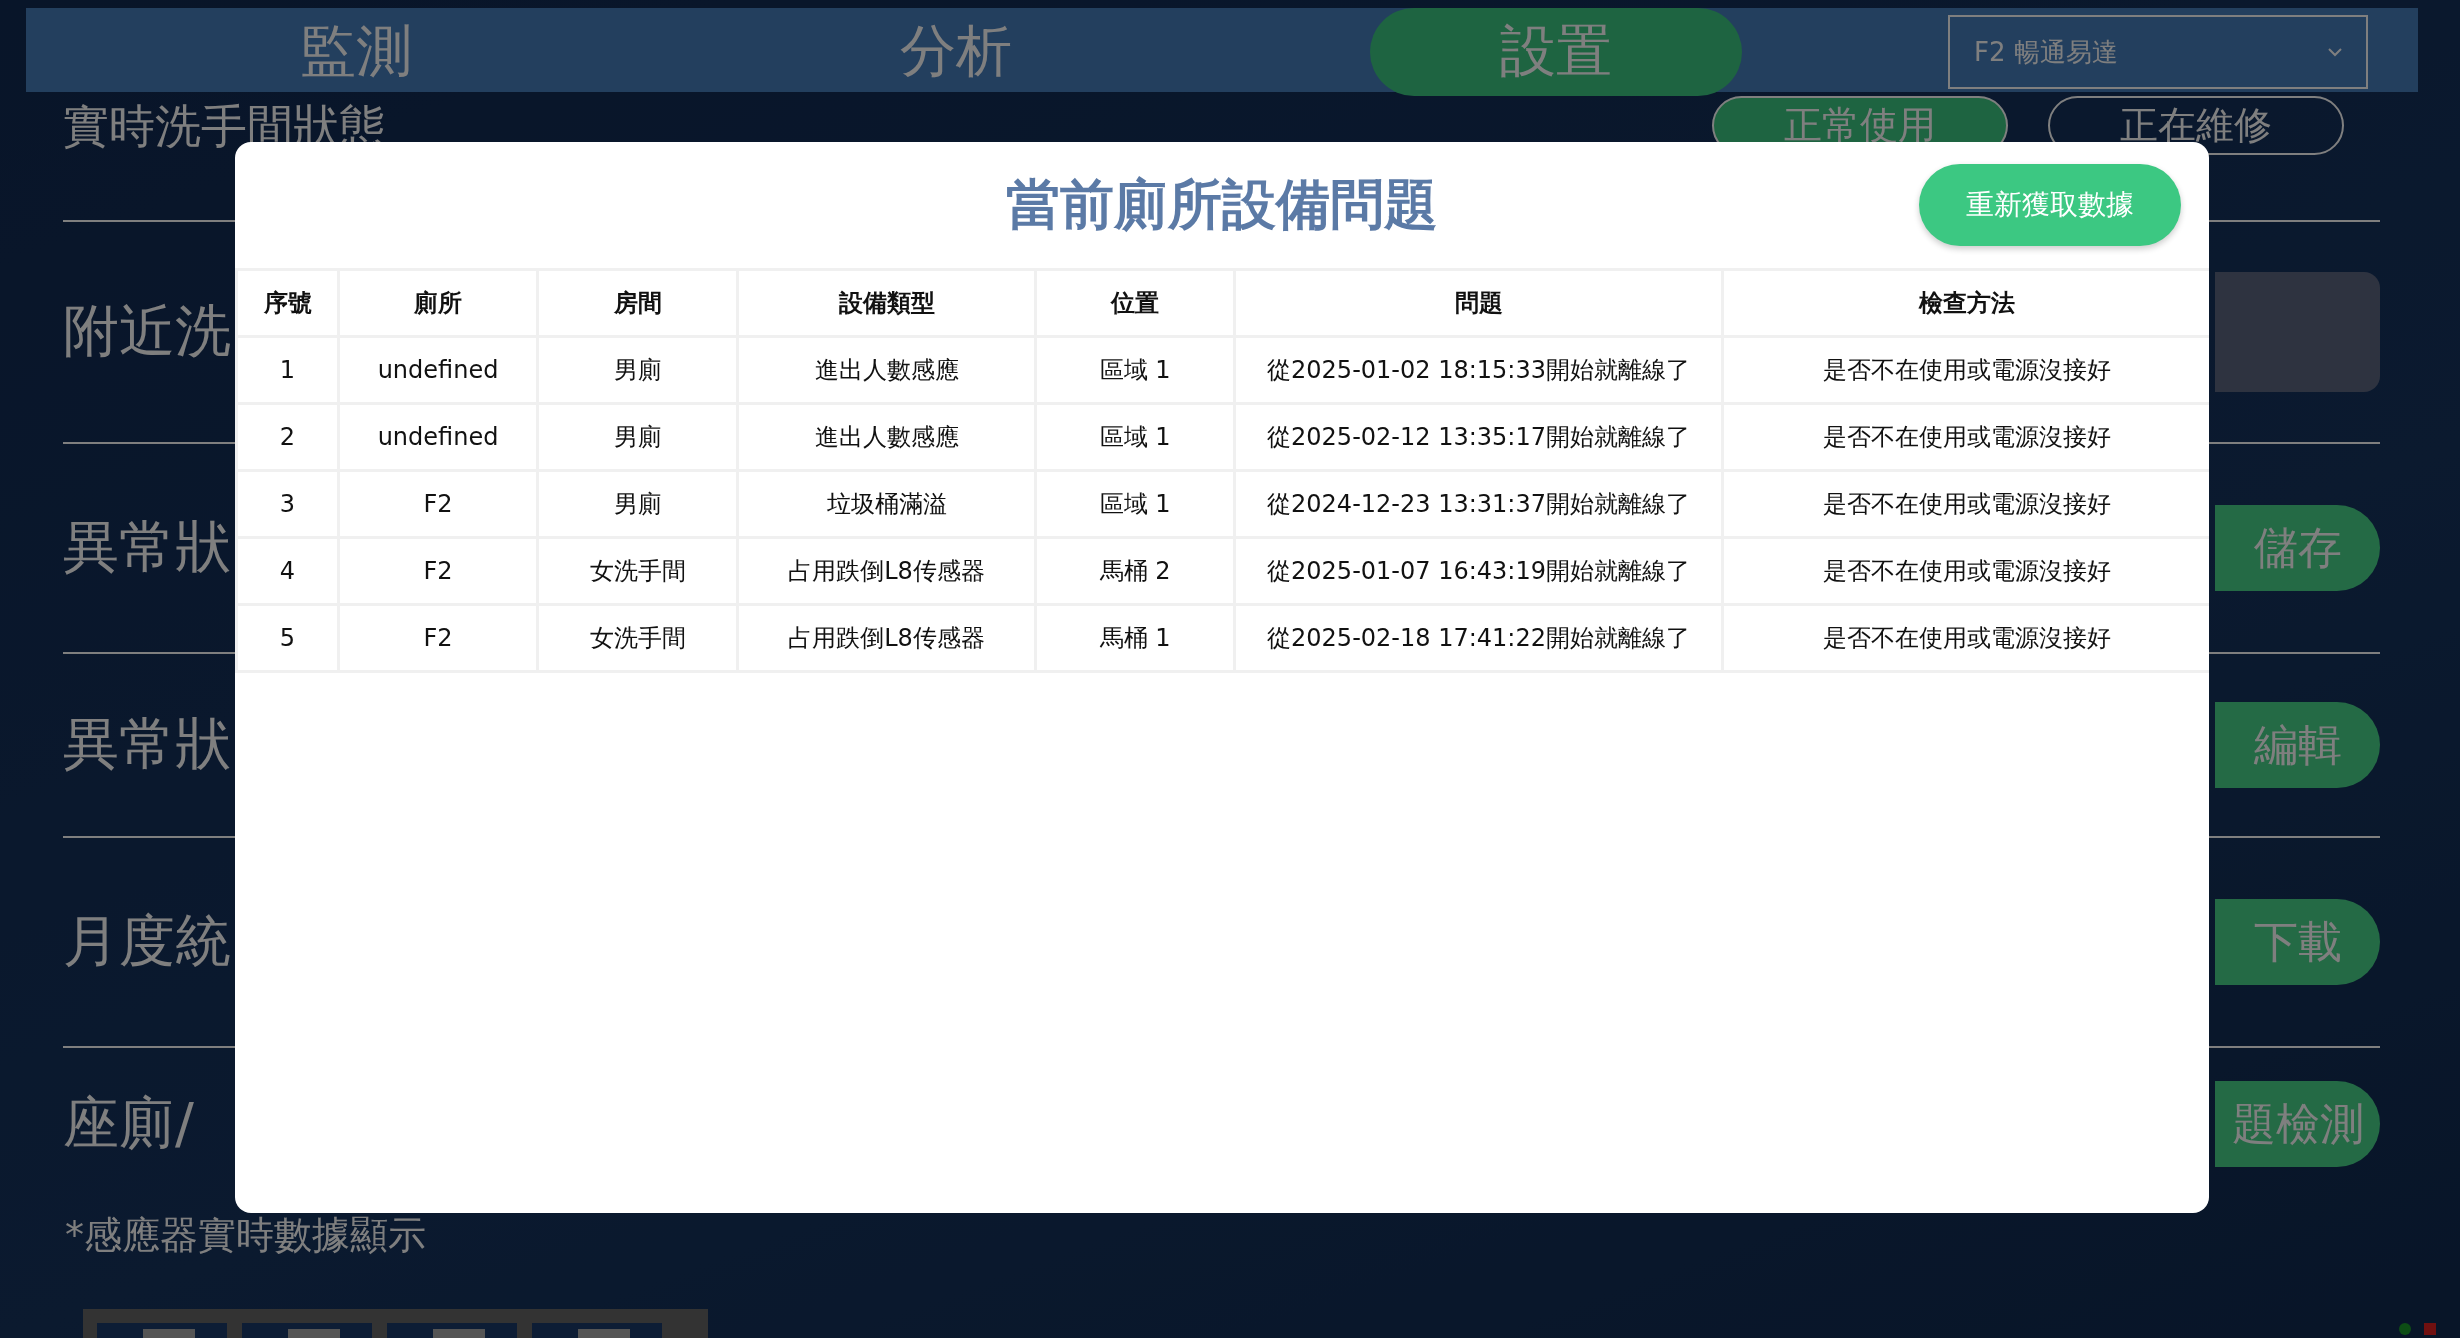  Describe the element at coordinates (1135, 571) in the screenshot. I see `table-cell: 馬桶 2` at that location.